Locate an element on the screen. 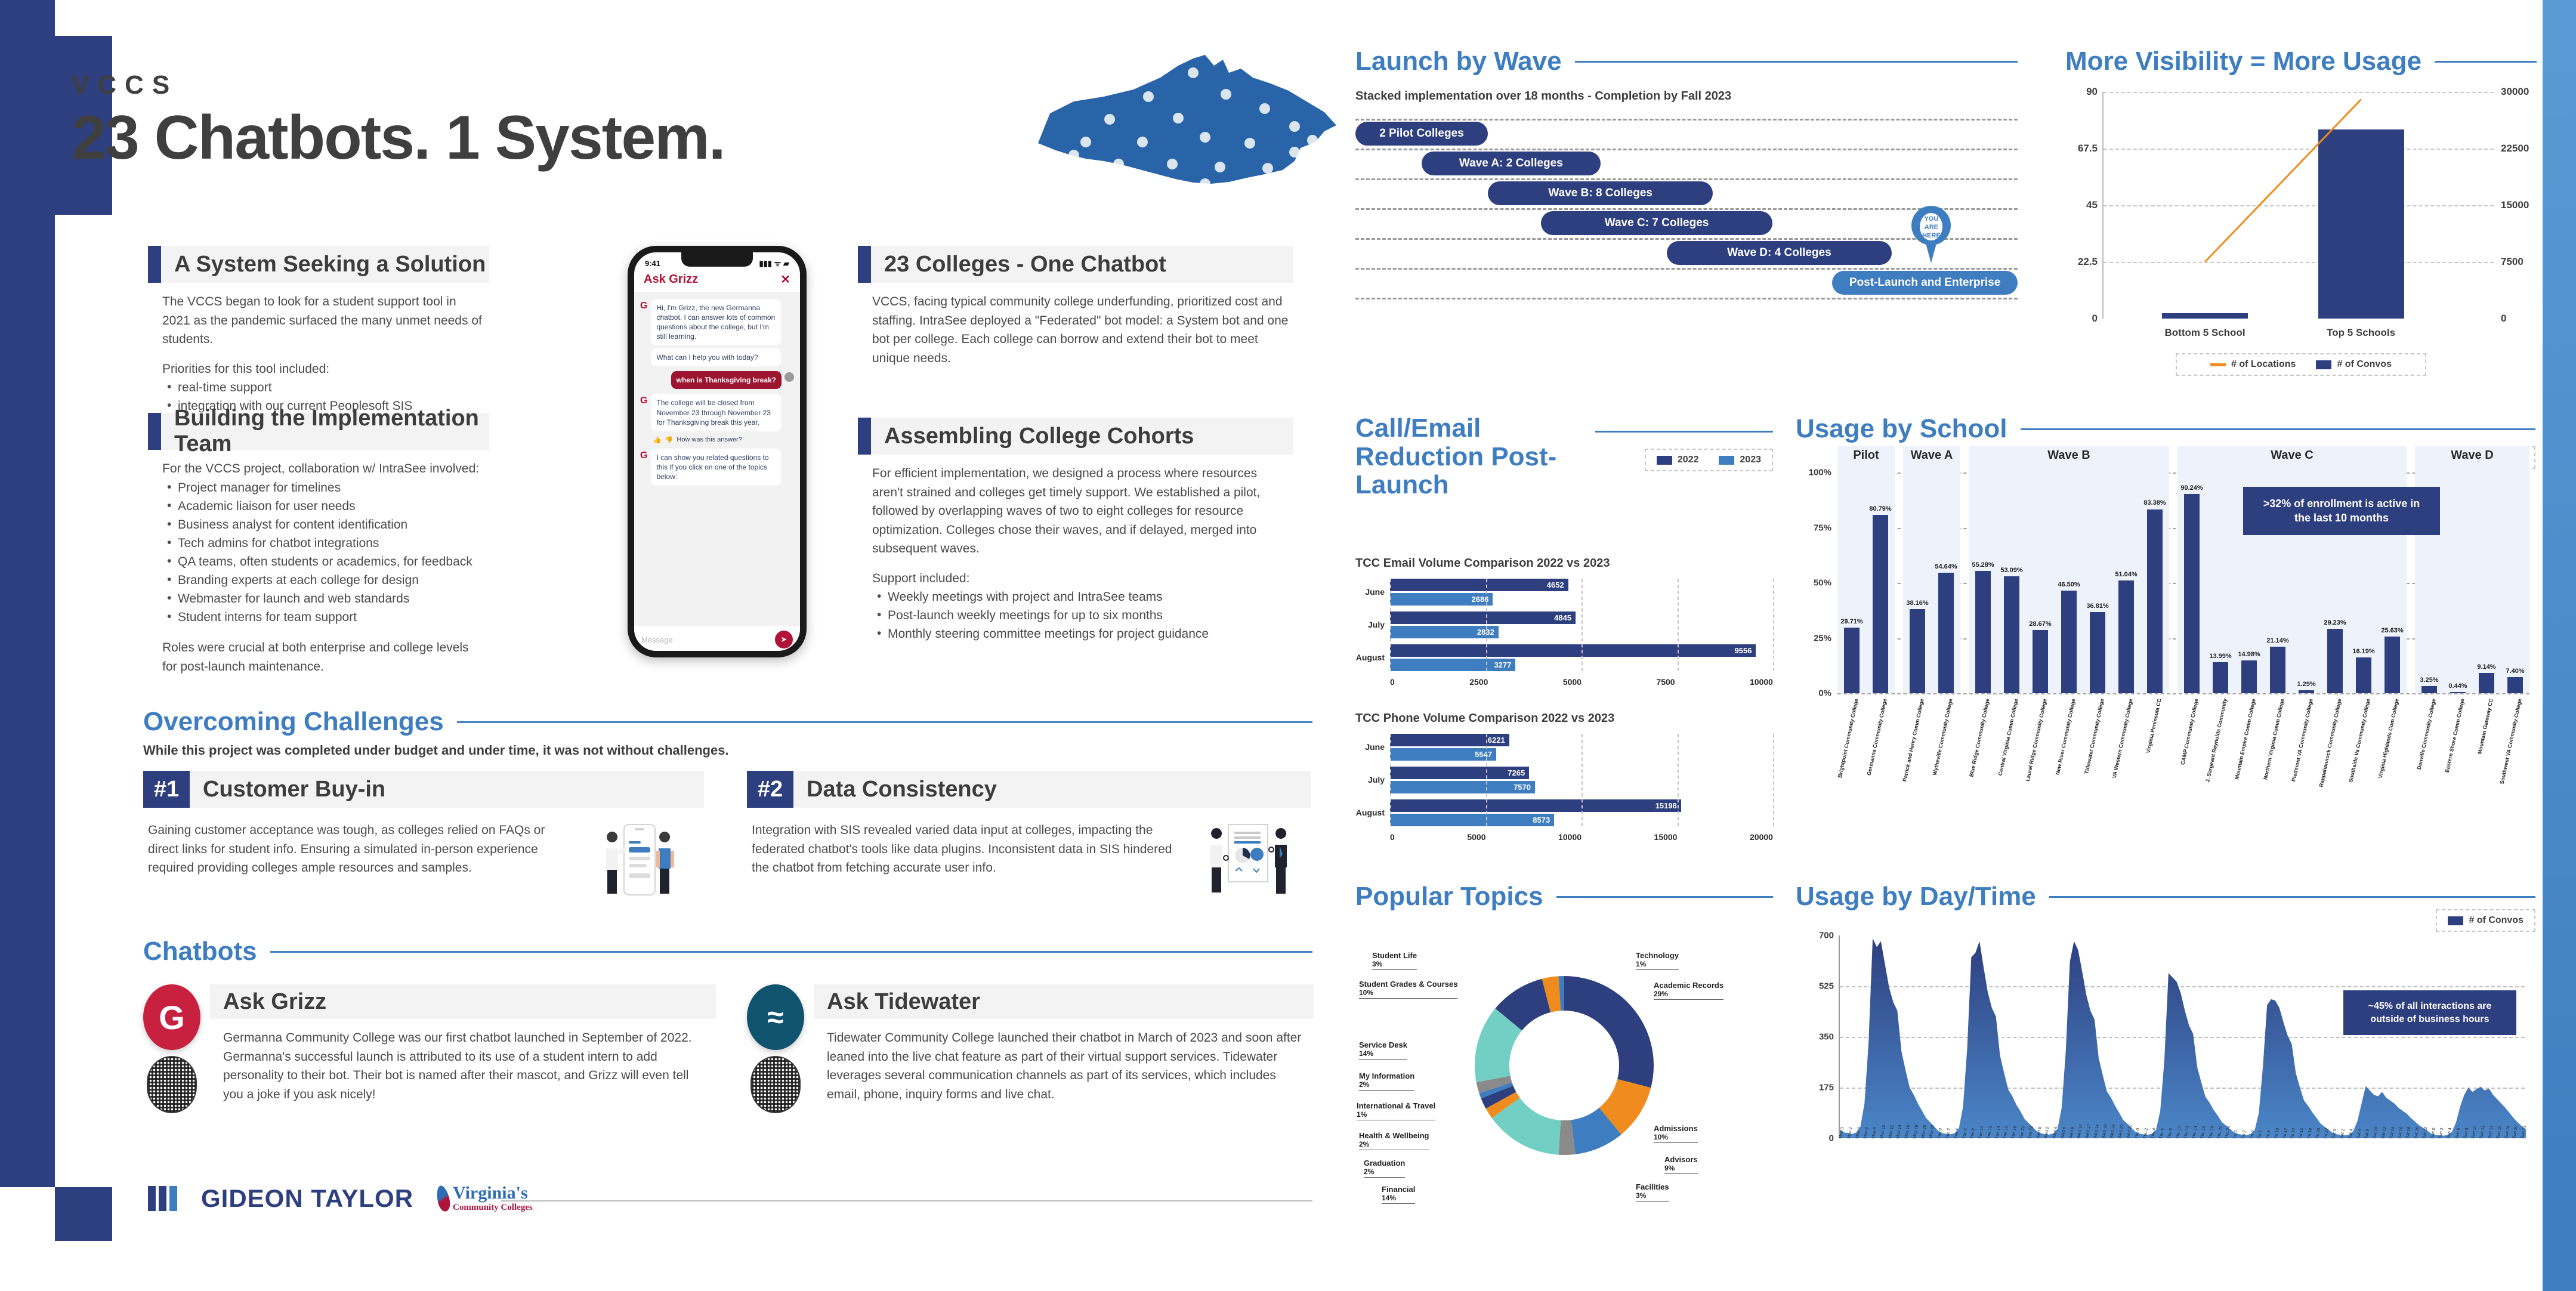 Image resolution: width=2576 pixels, height=1291 pixels. x-tick-label: Laurel Ridge Community College is located at coordinates (2036, 740).